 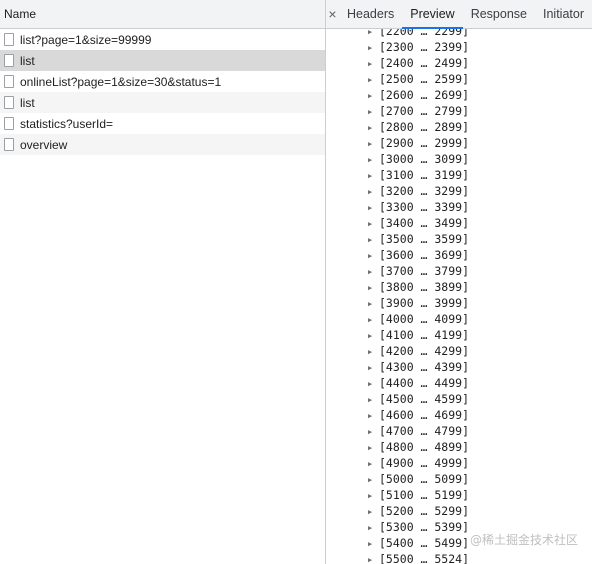 What do you see at coordinates (424, 271) in the screenshot?
I see `range-label: [3700 … 3799]` at bounding box center [424, 271].